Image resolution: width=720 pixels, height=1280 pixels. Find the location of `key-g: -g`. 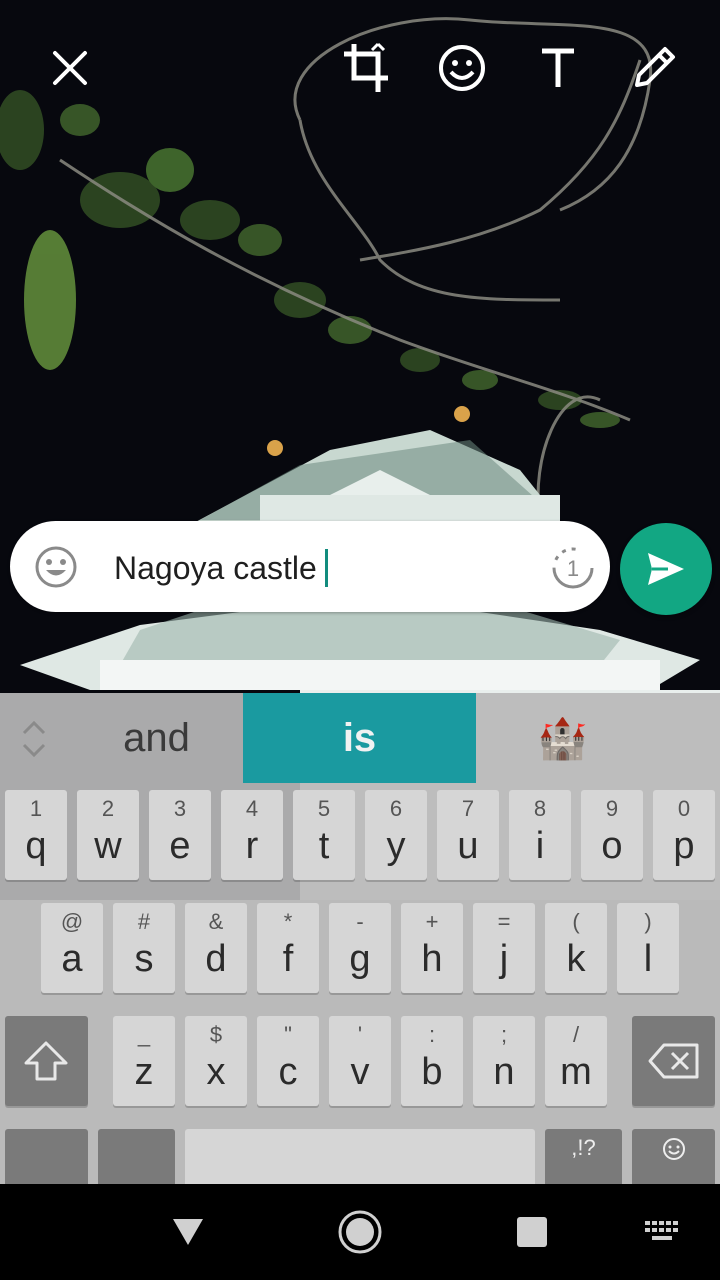

key-g: -g is located at coordinates (360, 948).